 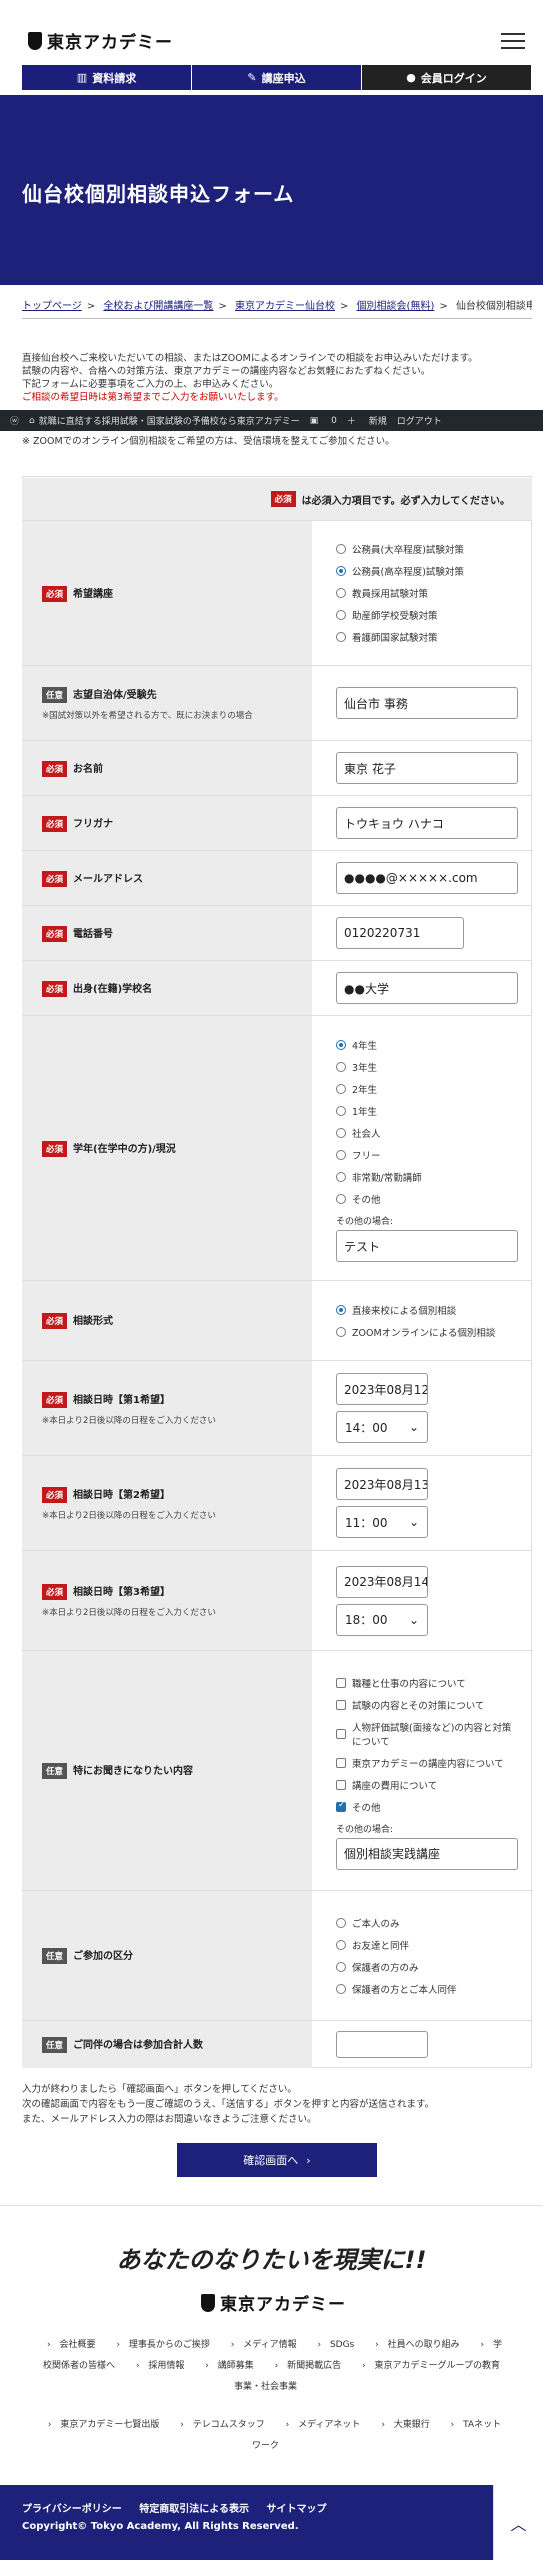 I want to click on topics-other-input: 個別相談実践講座, so click(x=427, y=1853).